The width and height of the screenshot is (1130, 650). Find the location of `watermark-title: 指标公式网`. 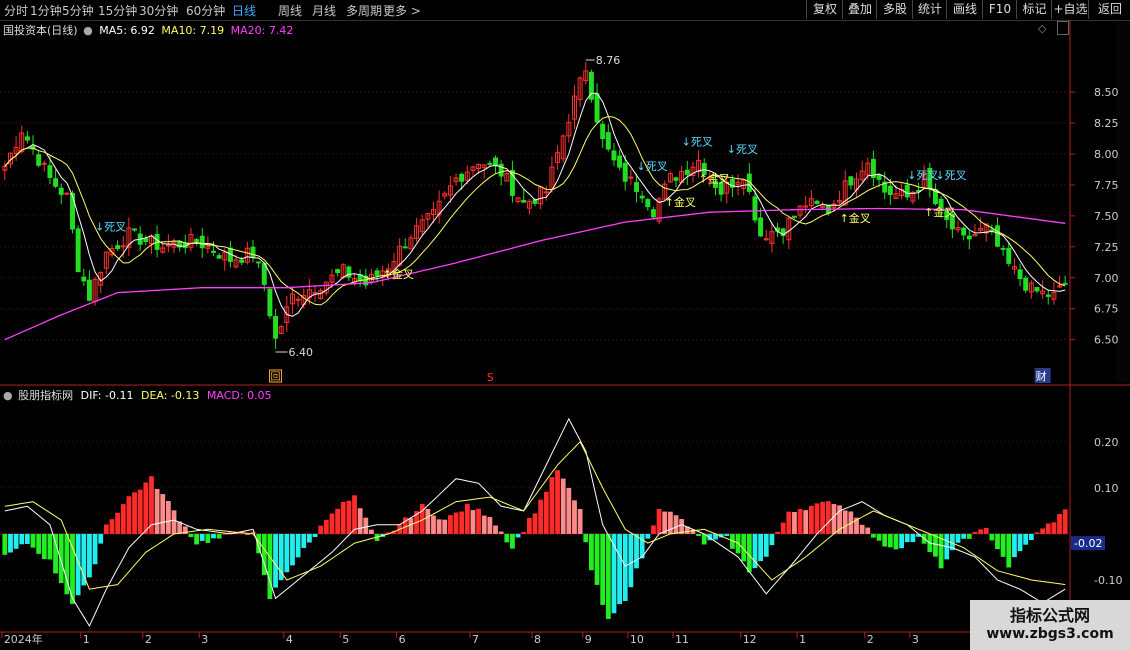

watermark-title: 指标公式网 is located at coordinates (1049, 615).